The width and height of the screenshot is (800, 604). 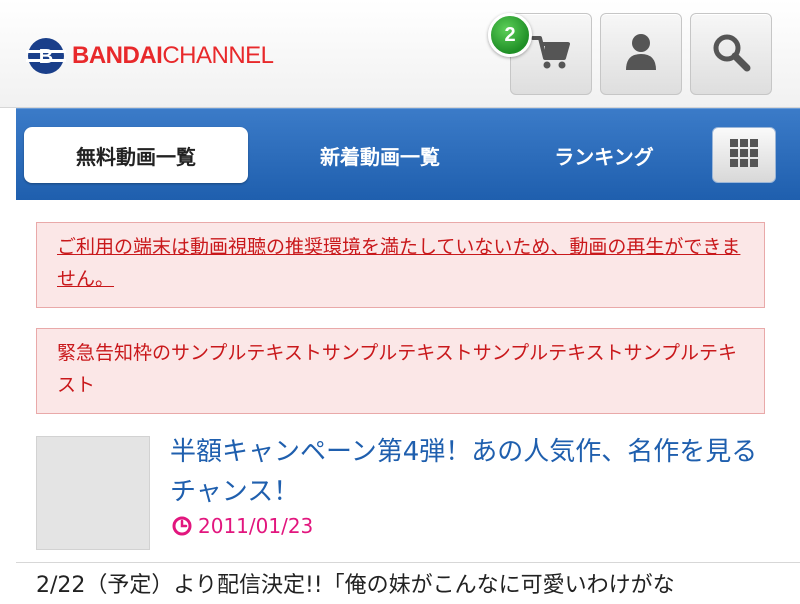 What do you see at coordinates (380, 155) in the screenshot?
I see `tab-new-videos: 新着動画一覧` at bounding box center [380, 155].